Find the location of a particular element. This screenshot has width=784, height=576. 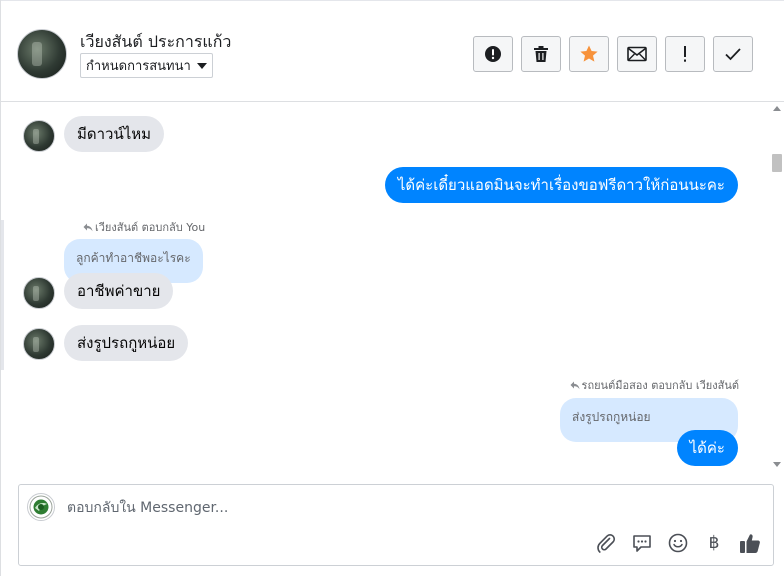

thread-edge-divider is located at coordinates (2, 295).